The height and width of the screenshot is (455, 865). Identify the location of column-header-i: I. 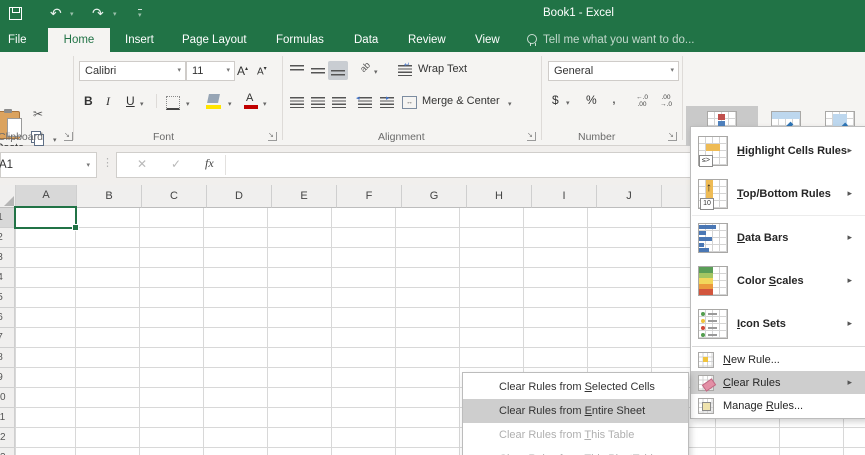
(564, 196).